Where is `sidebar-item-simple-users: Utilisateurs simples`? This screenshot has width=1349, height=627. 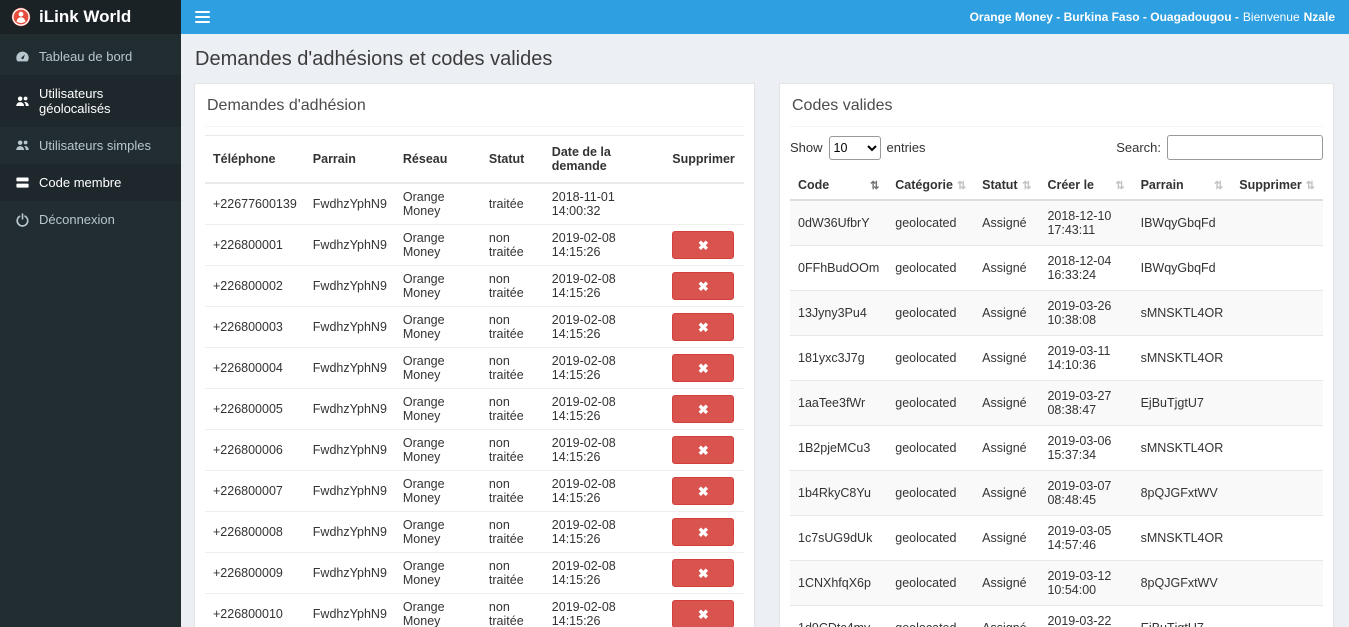 sidebar-item-simple-users: Utilisateurs simples is located at coordinates (90, 145).